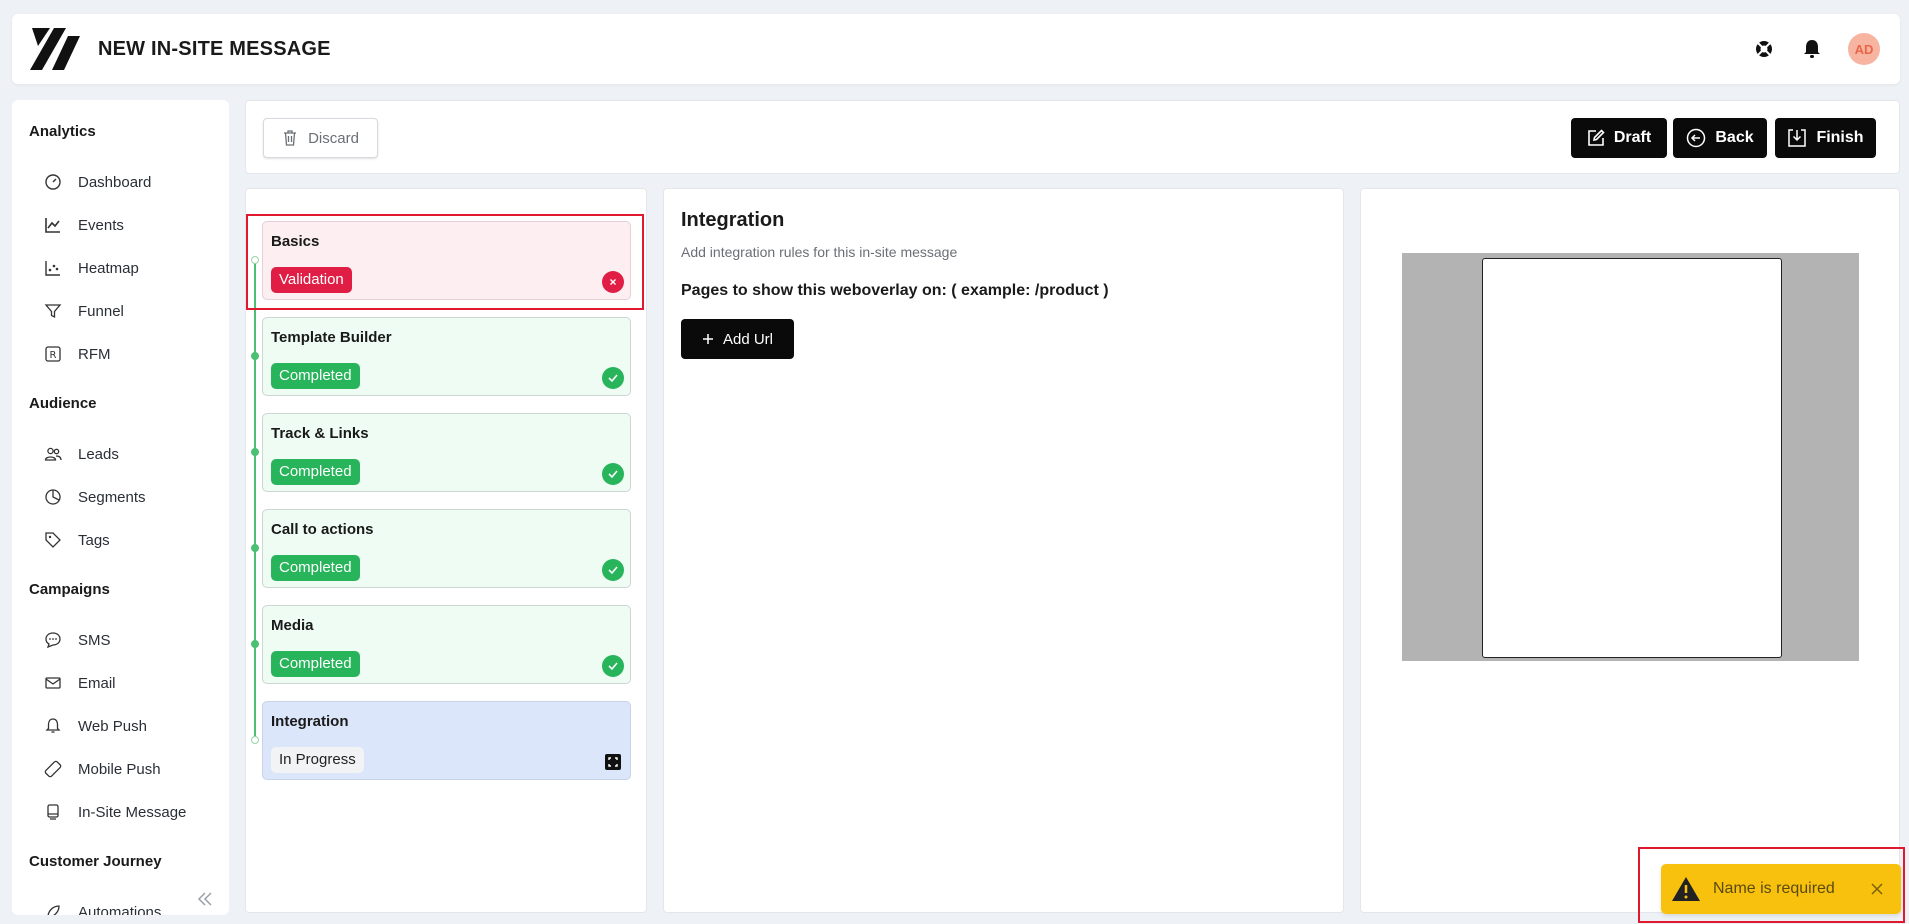 This screenshot has height=924, width=1909. What do you see at coordinates (613, 762) in the screenshot?
I see `in-progress-focus-icon` at bounding box center [613, 762].